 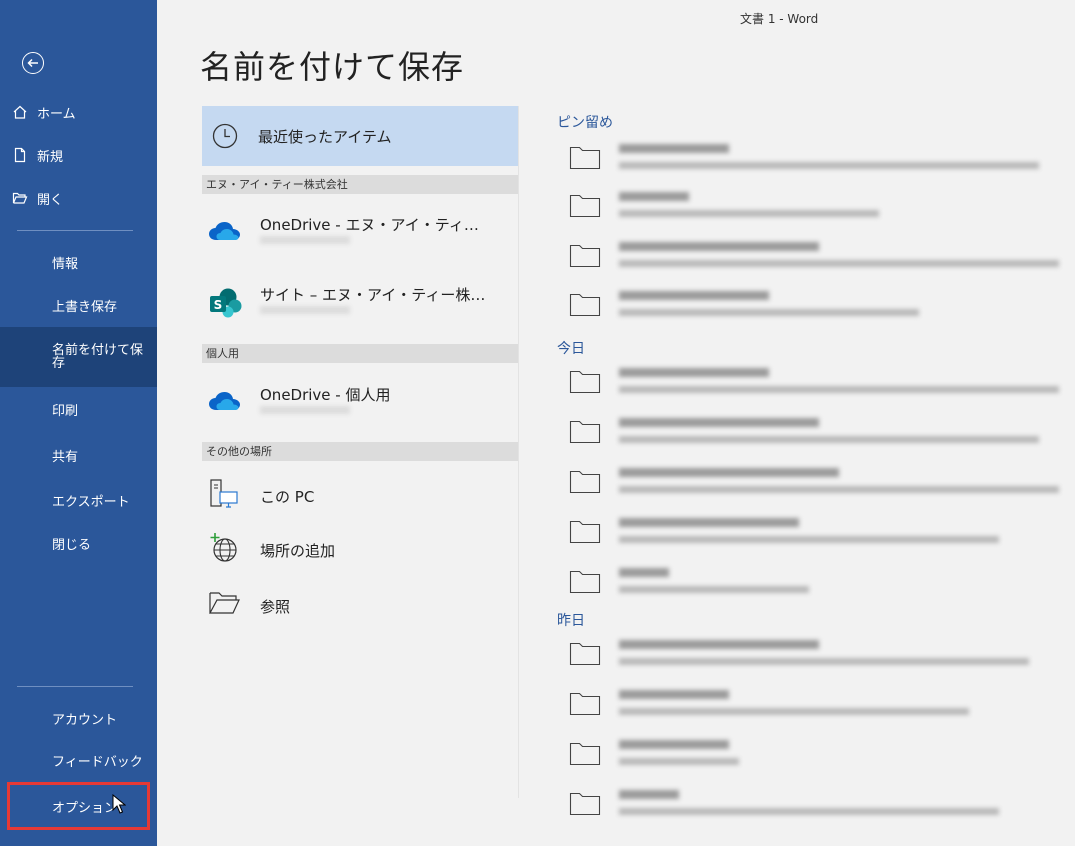 I want to click on sidebar-item-label: 共有, so click(x=65, y=457).